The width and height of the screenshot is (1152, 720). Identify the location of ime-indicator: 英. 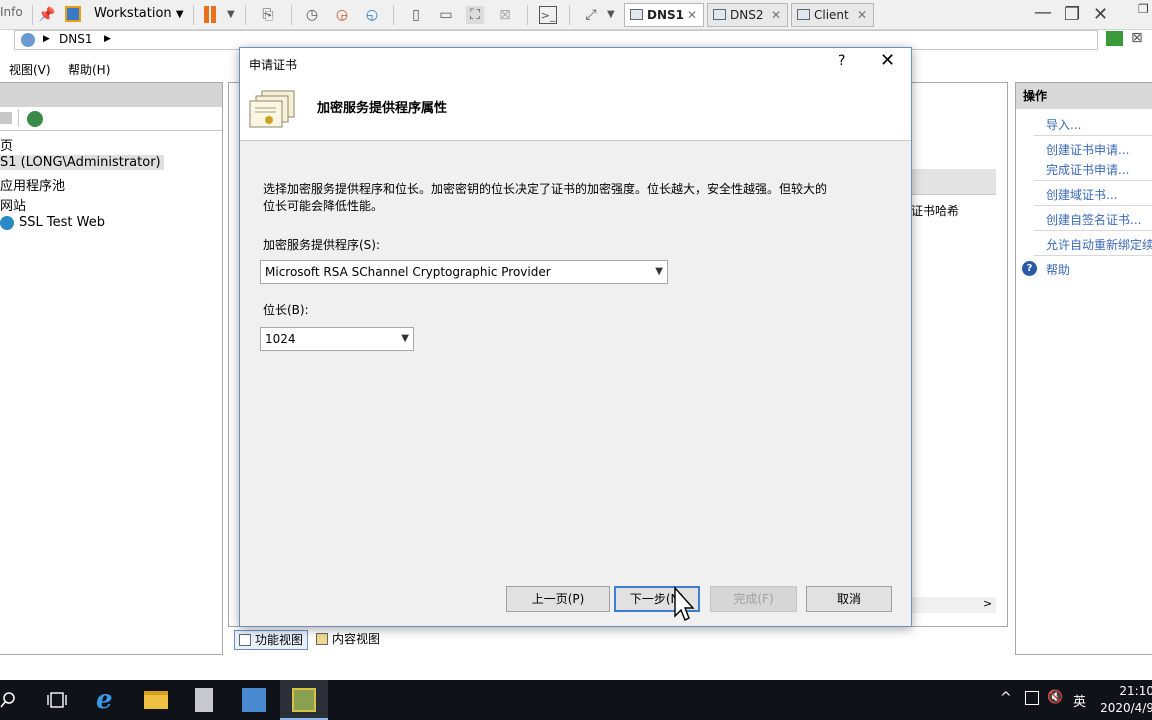
(1079, 700).